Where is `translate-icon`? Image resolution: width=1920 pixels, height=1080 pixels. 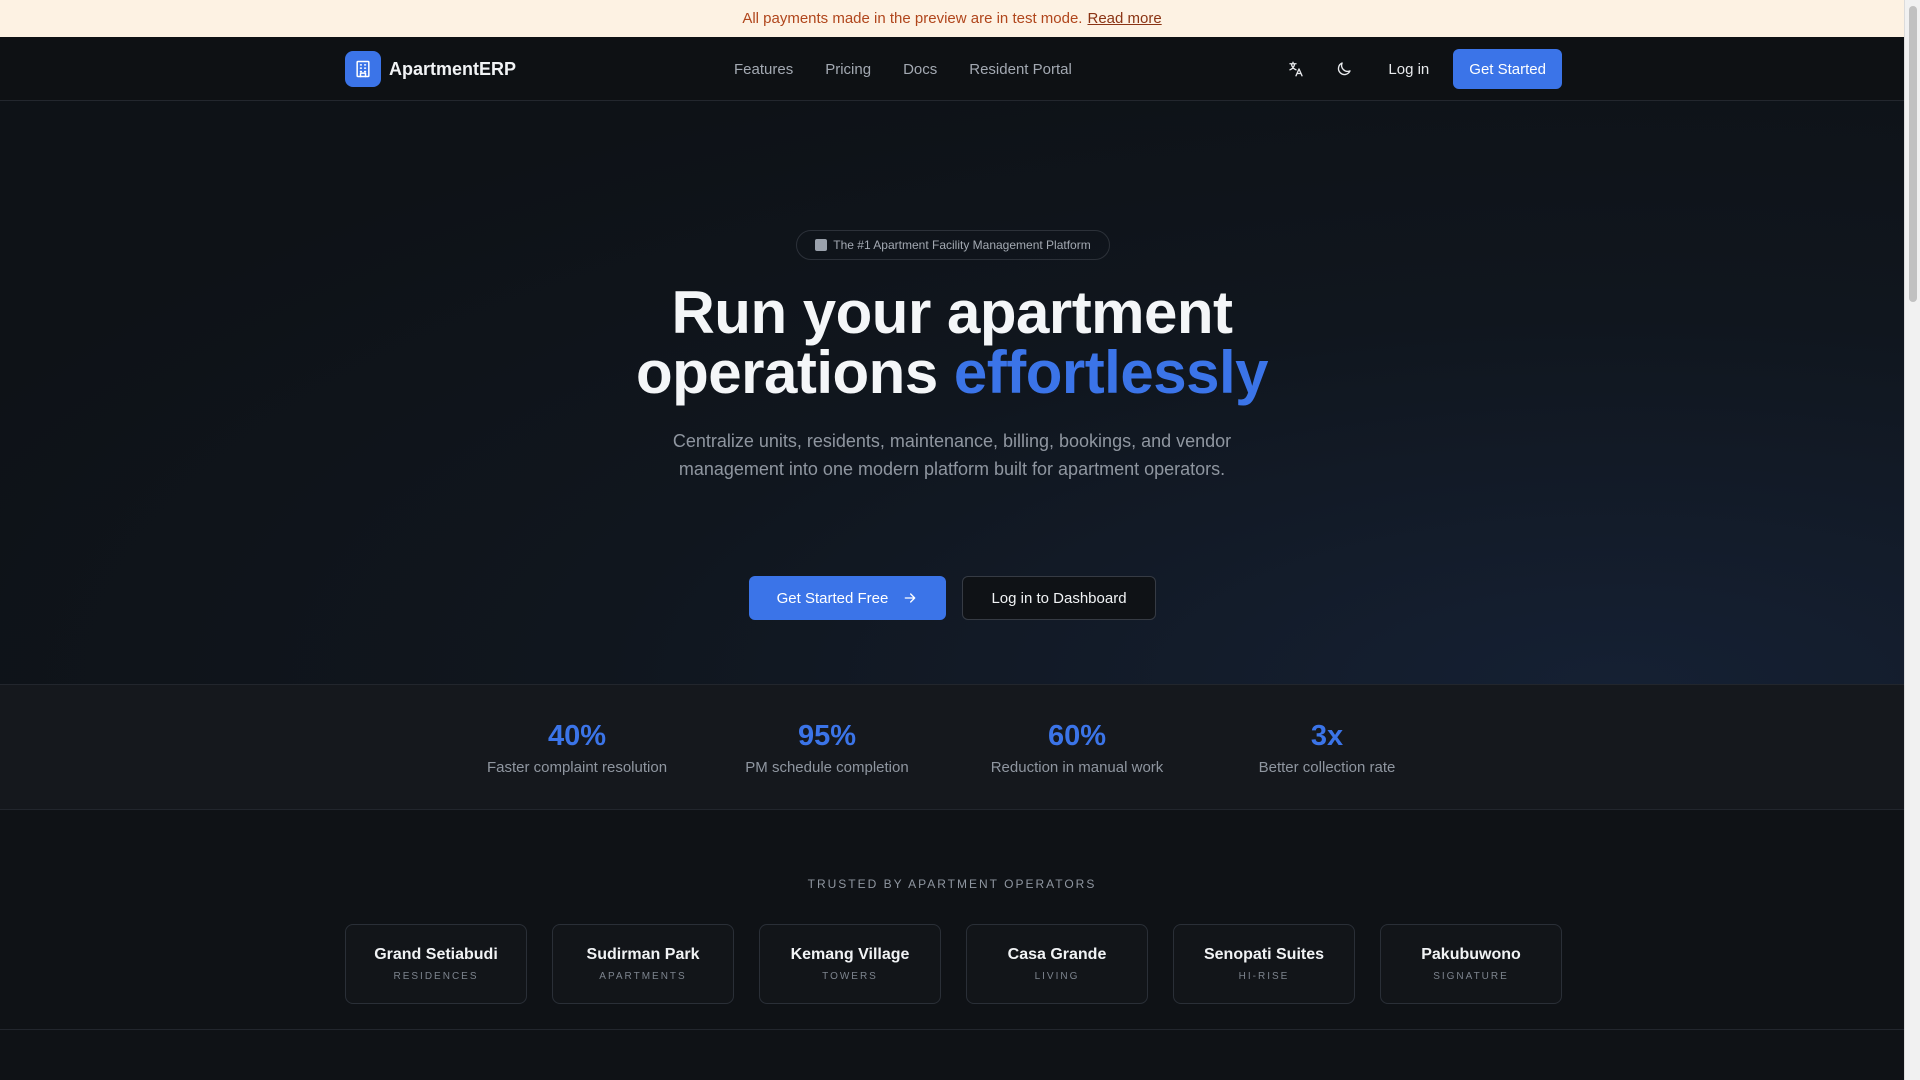
translate-icon is located at coordinates (1296, 69).